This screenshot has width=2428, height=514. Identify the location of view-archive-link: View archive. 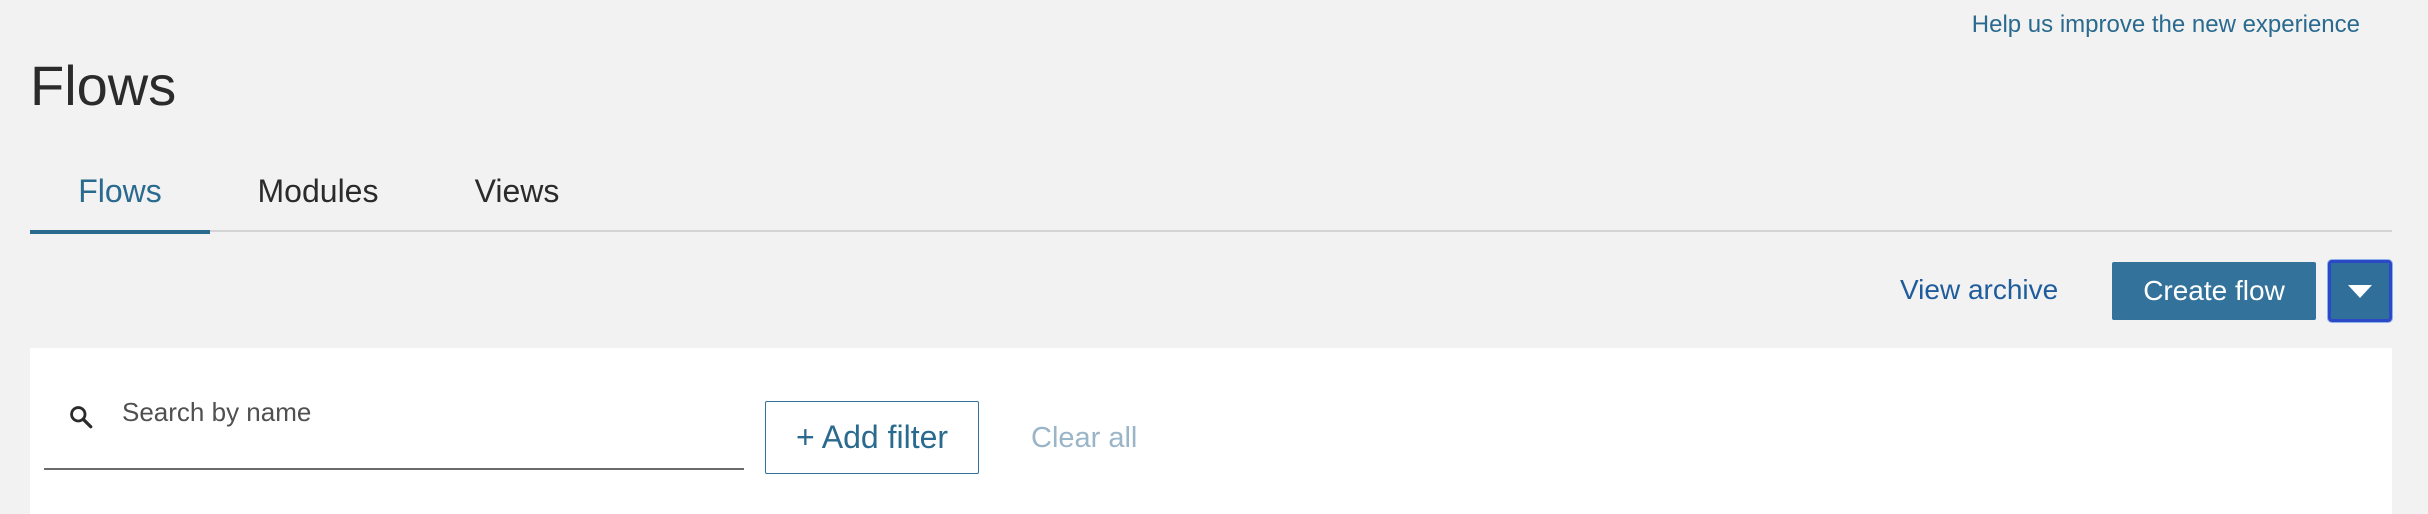
(1979, 290).